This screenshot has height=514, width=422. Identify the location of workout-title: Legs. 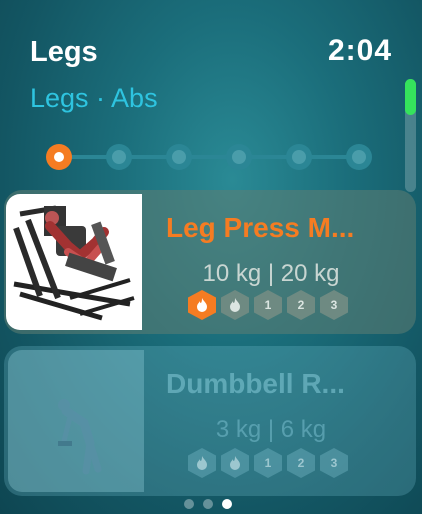
(64, 52).